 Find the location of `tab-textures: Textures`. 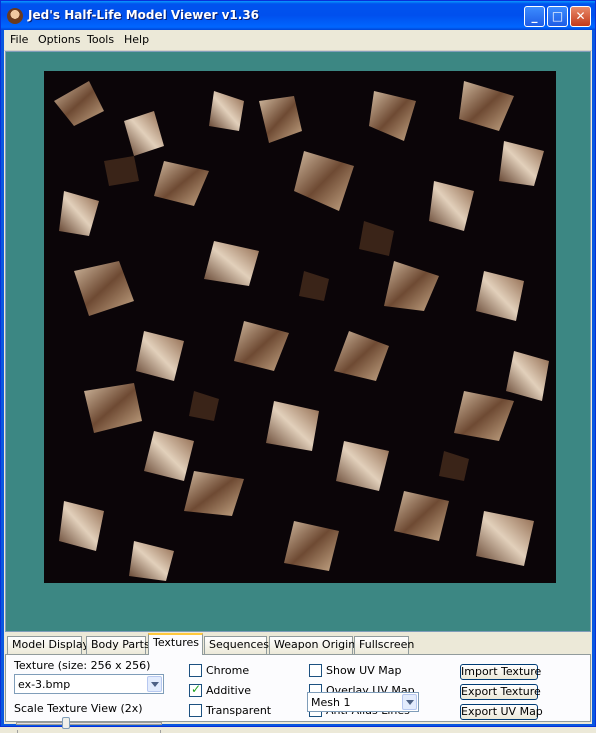

tab-textures: Textures is located at coordinates (175, 644).